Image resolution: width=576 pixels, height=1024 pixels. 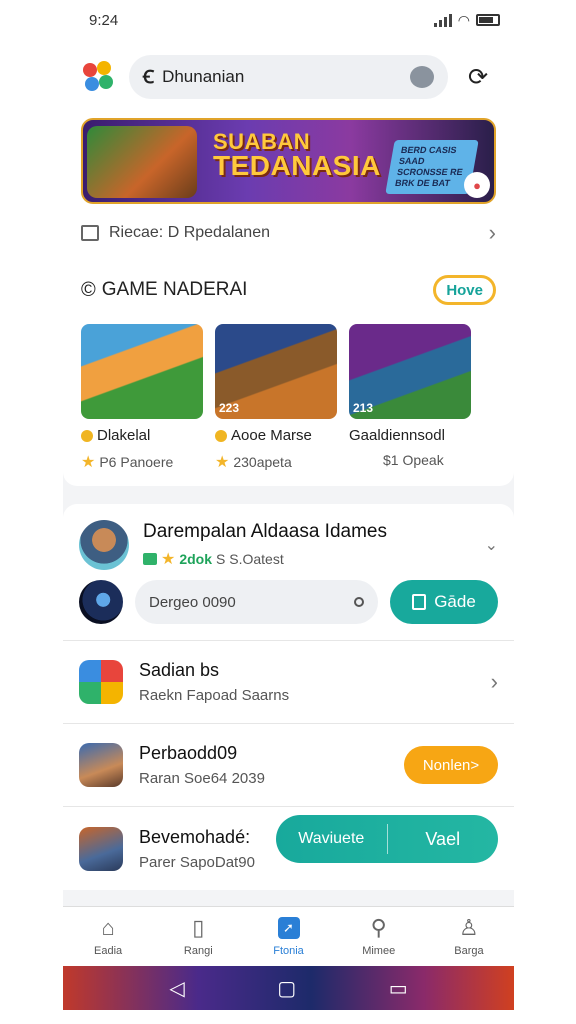 I want to click on game-number: 223, so click(x=229, y=408).